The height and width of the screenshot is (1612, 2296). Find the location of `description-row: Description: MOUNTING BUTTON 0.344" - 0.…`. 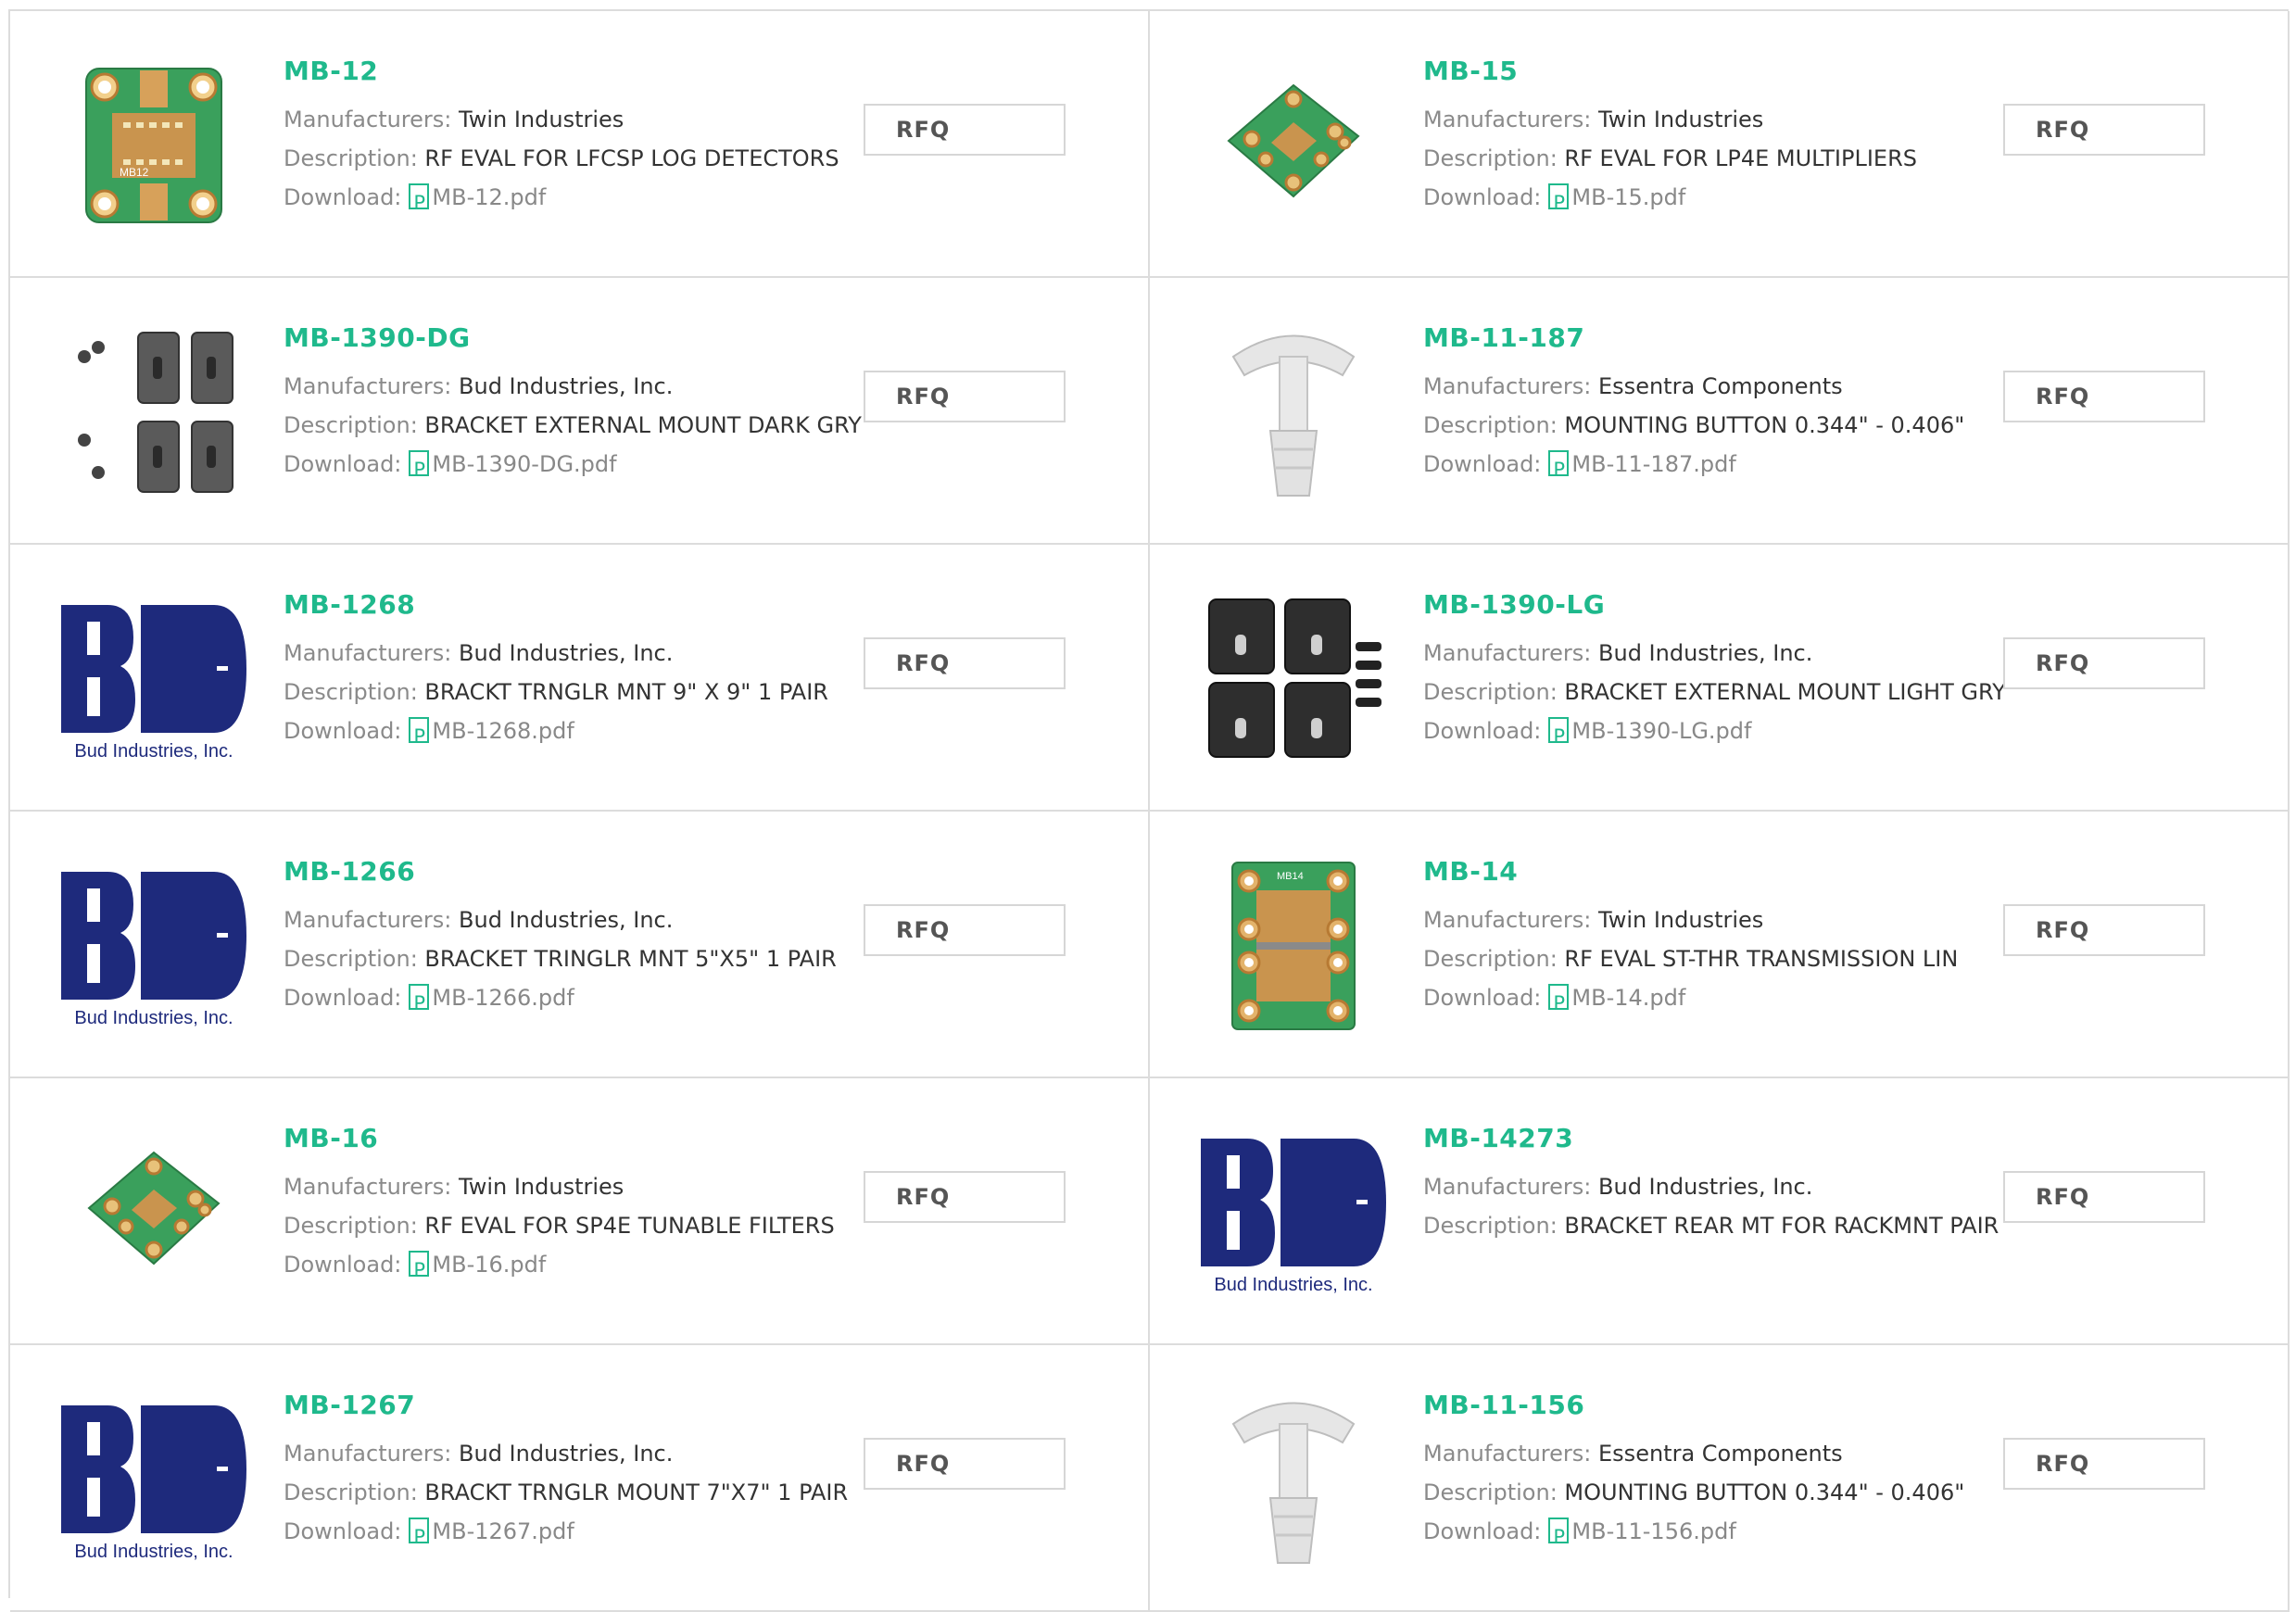

description-row: Description: MOUNTING BUTTON 0.344" - 0.… is located at coordinates (1719, 426).